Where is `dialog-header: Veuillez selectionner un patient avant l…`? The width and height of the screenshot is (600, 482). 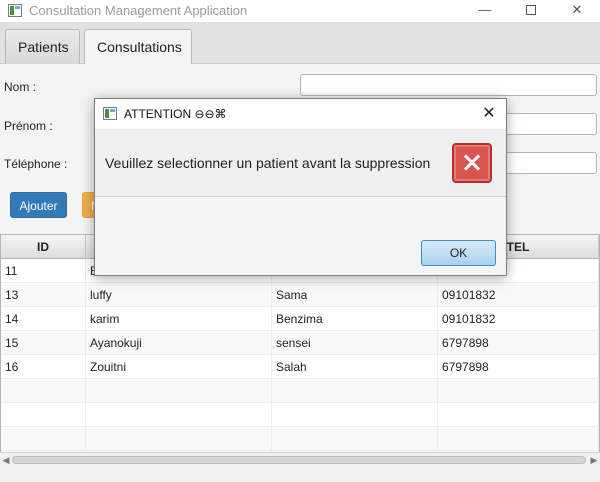
dialog-header: Veuillez selectionner un patient avant l… is located at coordinates (300, 163).